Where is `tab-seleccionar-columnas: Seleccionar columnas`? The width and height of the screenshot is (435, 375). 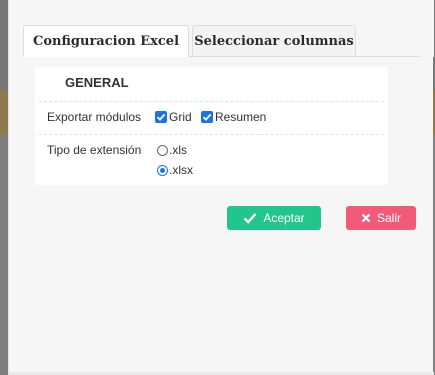 tab-seleccionar-columnas: Seleccionar columnas is located at coordinates (274, 41).